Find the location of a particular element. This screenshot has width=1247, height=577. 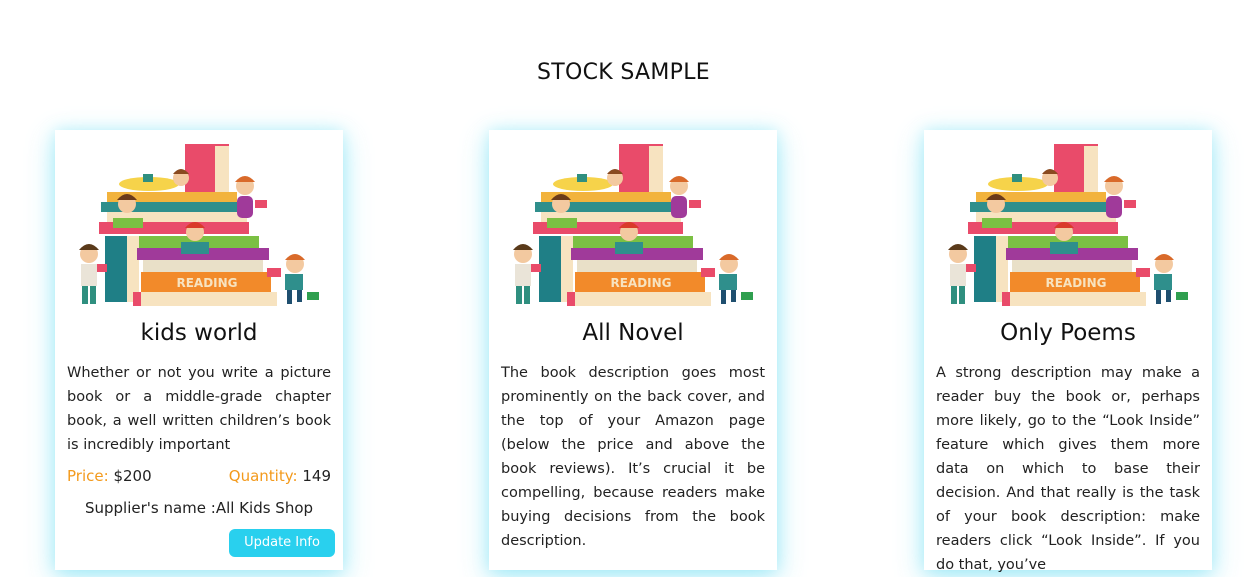

page-title: STOCK SAMPLE is located at coordinates (623, 72).